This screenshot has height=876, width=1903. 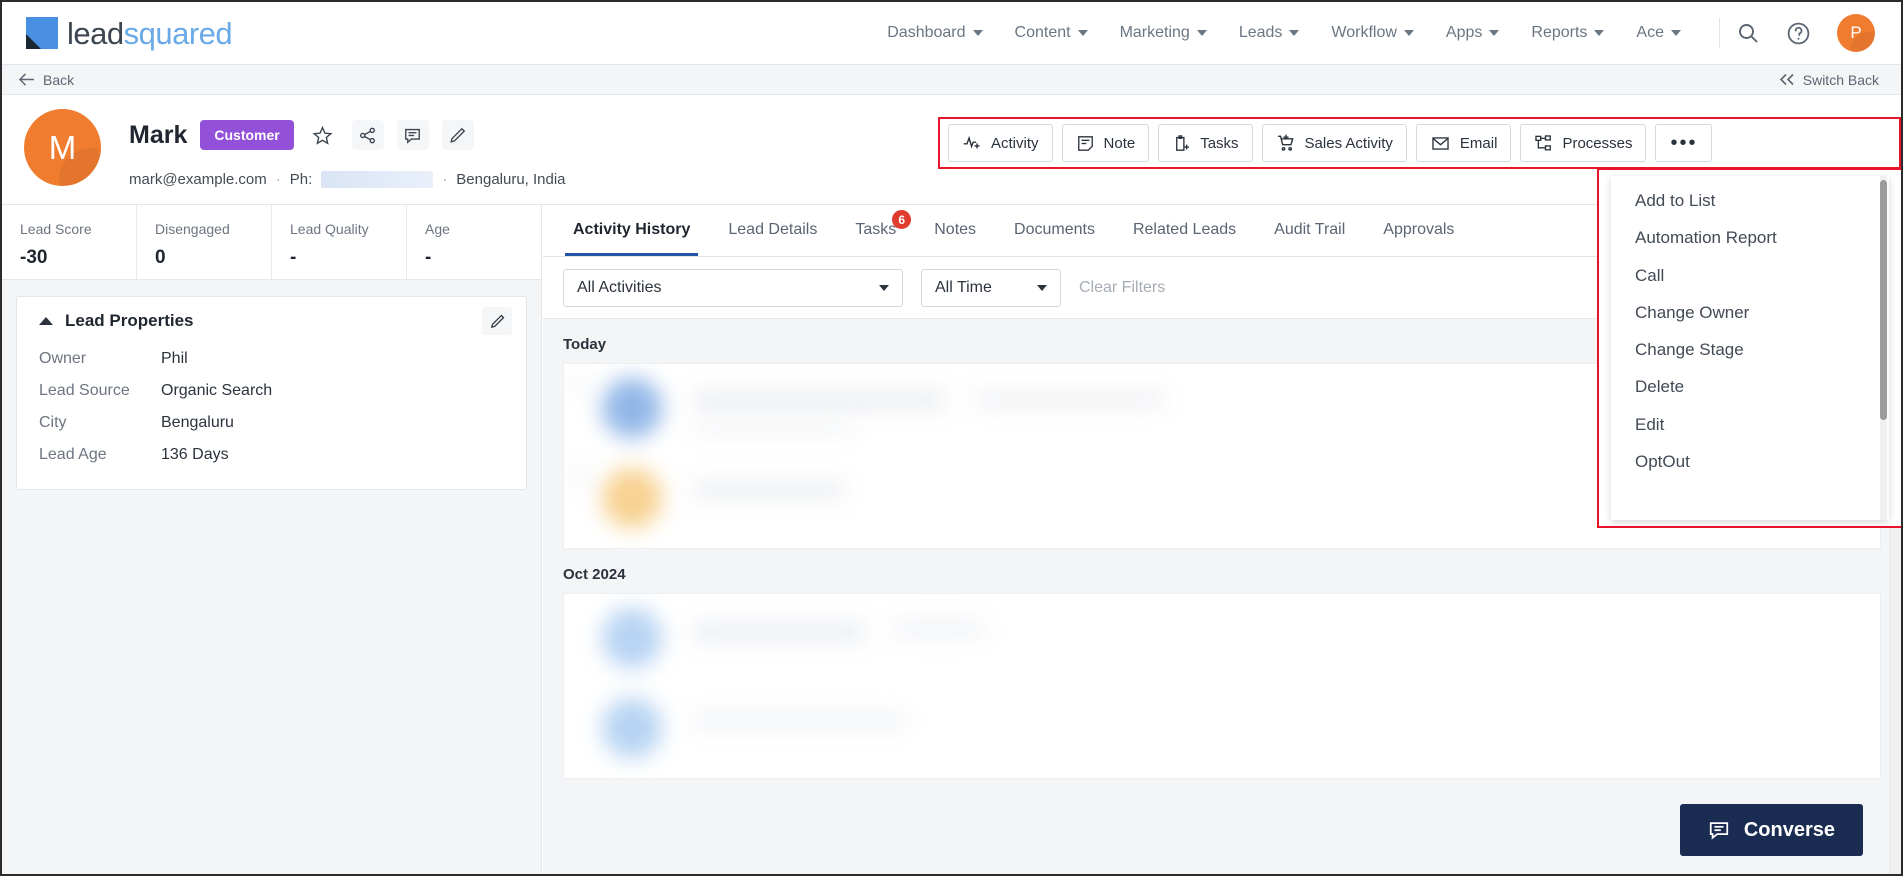 What do you see at coordinates (1285, 142) in the screenshot?
I see `cart-add-icon` at bounding box center [1285, 142].